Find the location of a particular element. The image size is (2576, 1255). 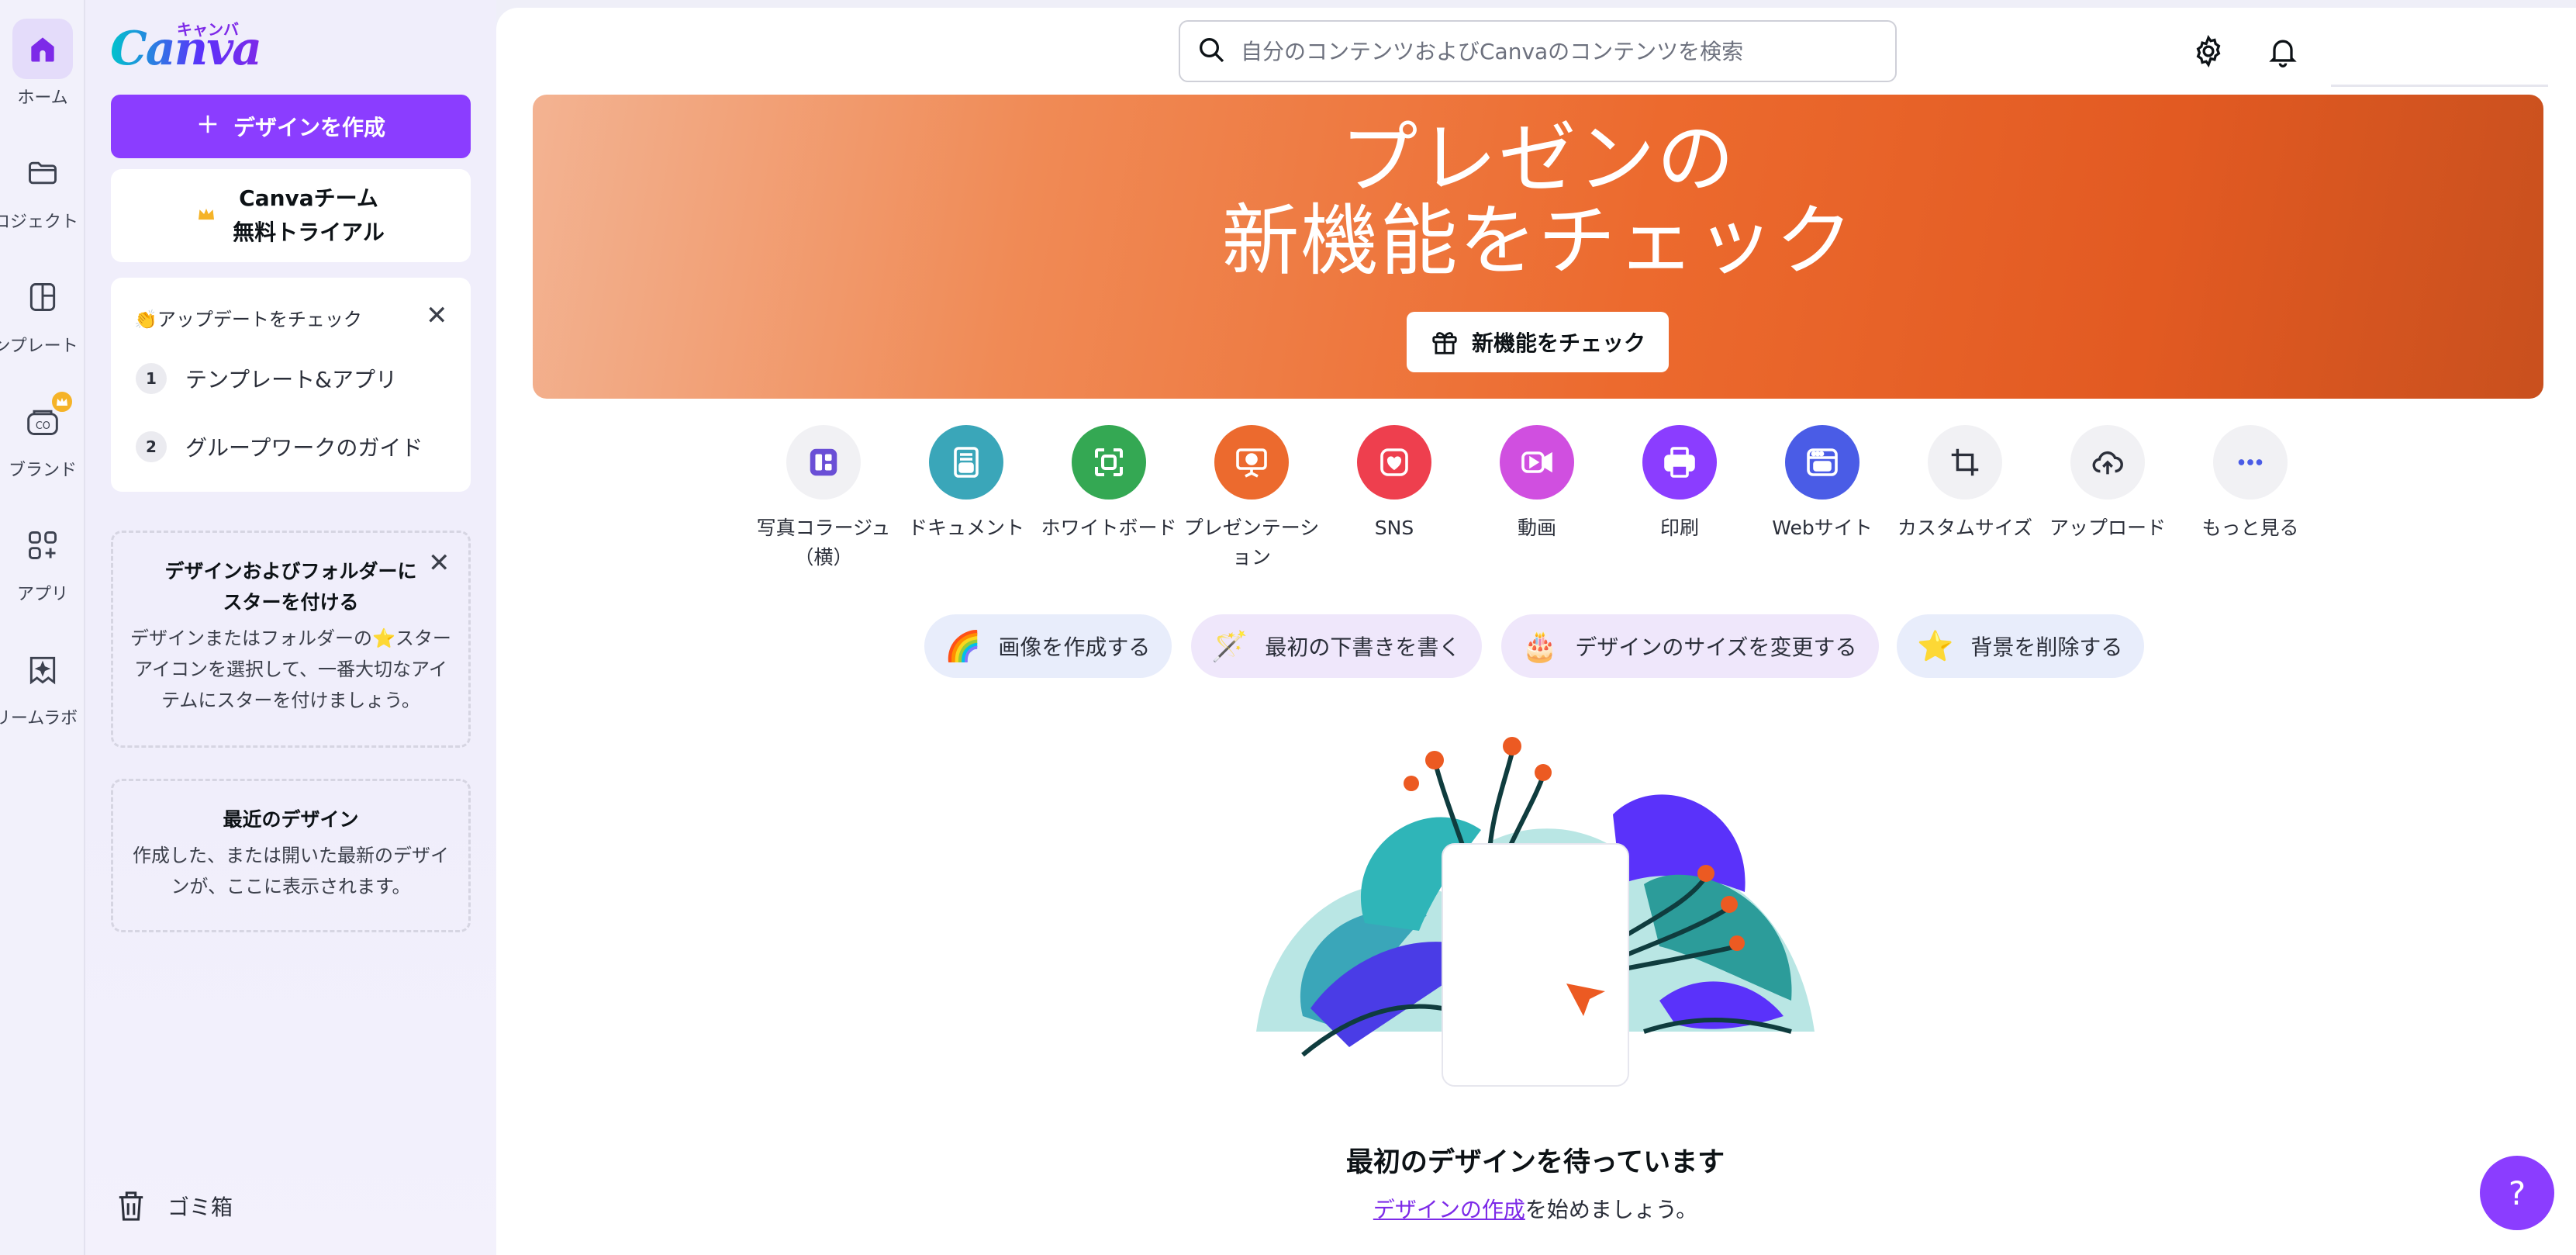

brand-icon: CO is located at coordinates (43, 420).